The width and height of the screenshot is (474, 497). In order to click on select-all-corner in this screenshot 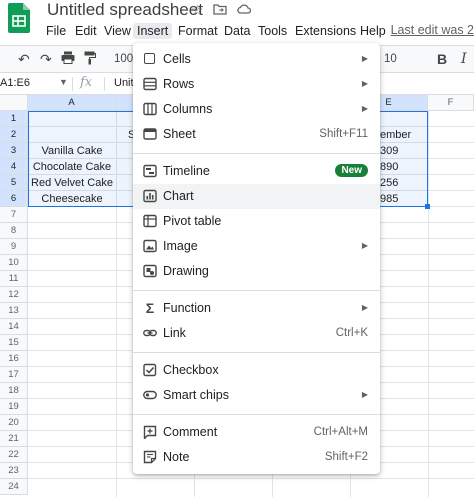, I will do `click(14, 103)`.